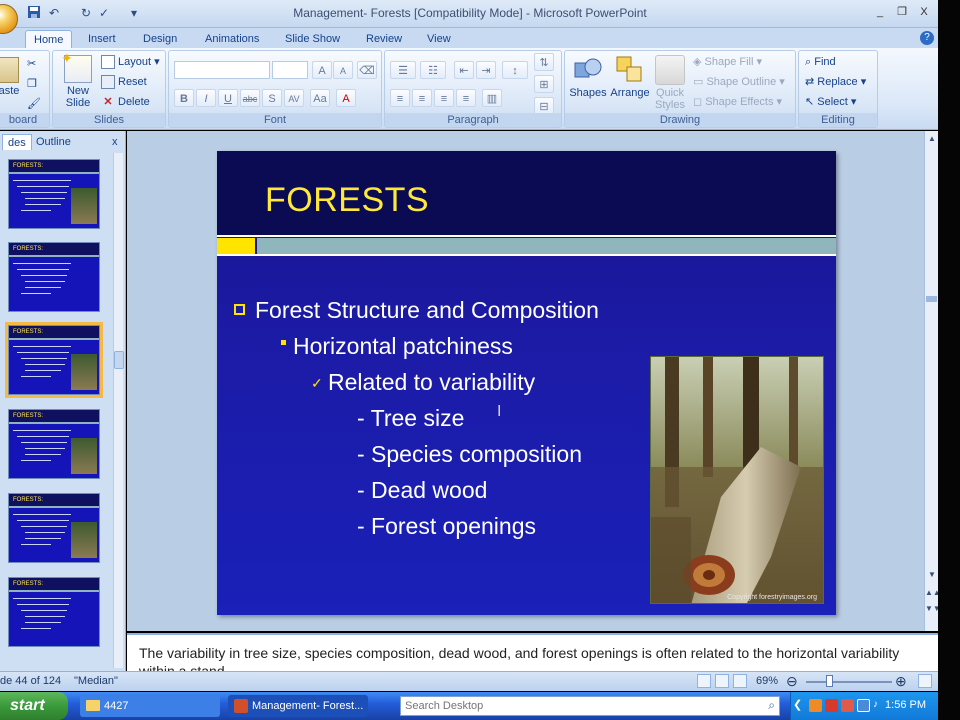  Describe the element at coordinates (820, 62) in the screenshot. I see `find-button: ⌕ Find` at that location.